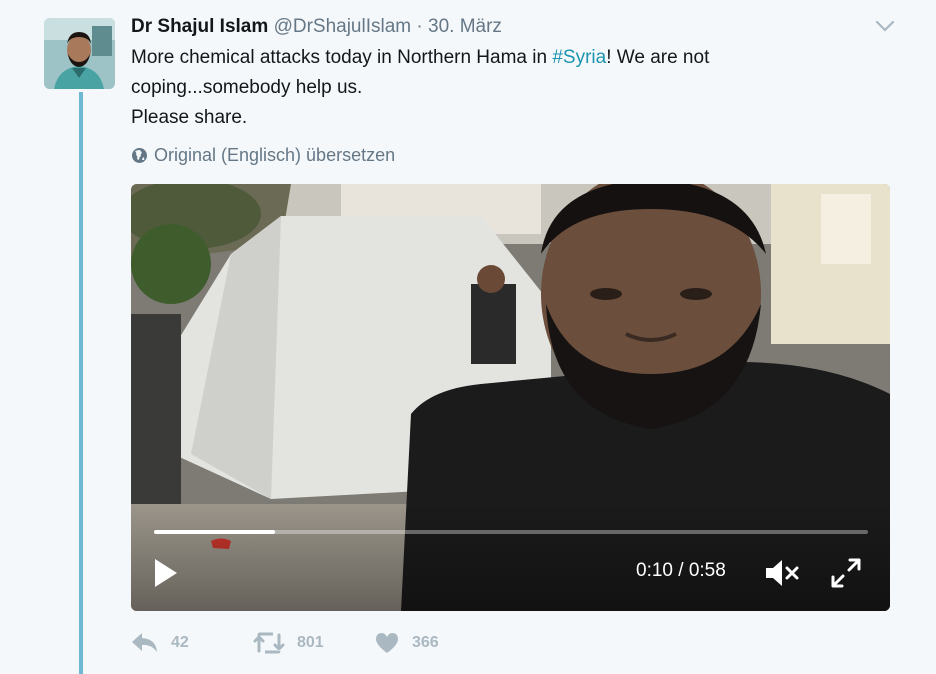 This screenshot has height=674, width=936. Describe the element at coordinates (274, 155) in the screenshot. I see `translate-label: Original (Englisch) übersetzen` at that location.